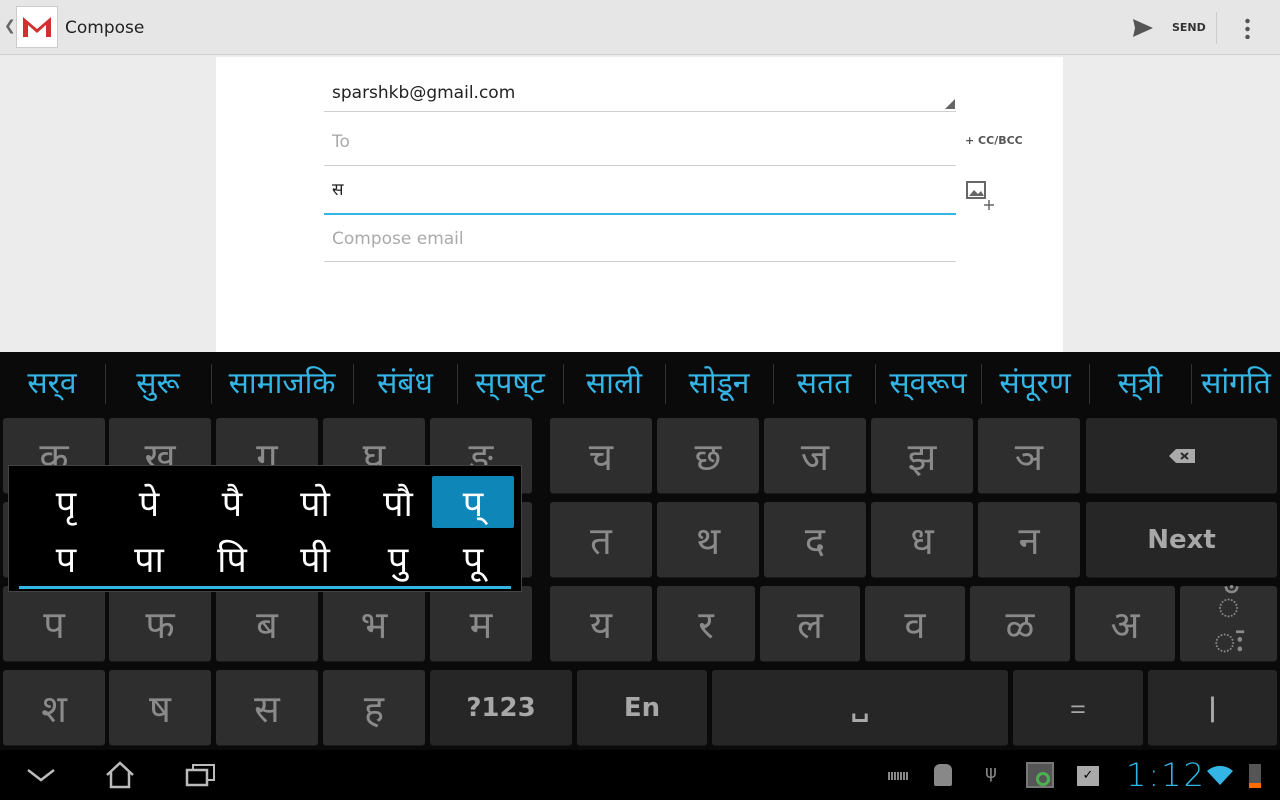 Image resolution: width=1280 pixels, height=800 pixels. I want to click on key: ज, so click(815, 455).